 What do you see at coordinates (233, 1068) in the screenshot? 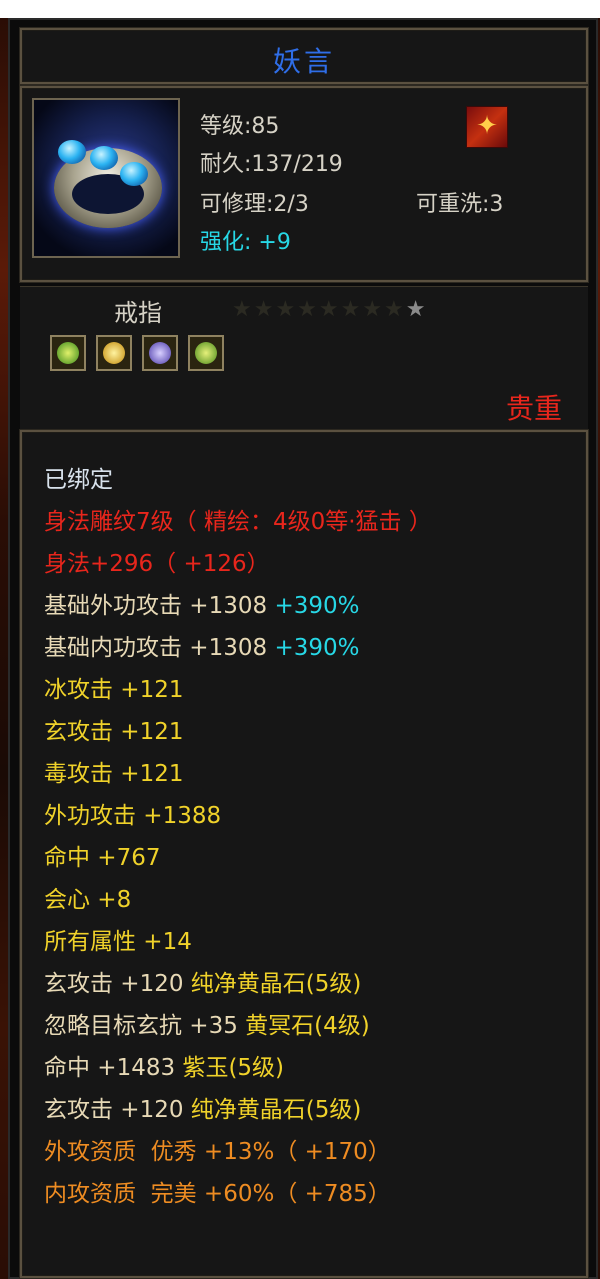
I see `attribute-text: 紫玉(5级)` at bounding box center [233, 1068].